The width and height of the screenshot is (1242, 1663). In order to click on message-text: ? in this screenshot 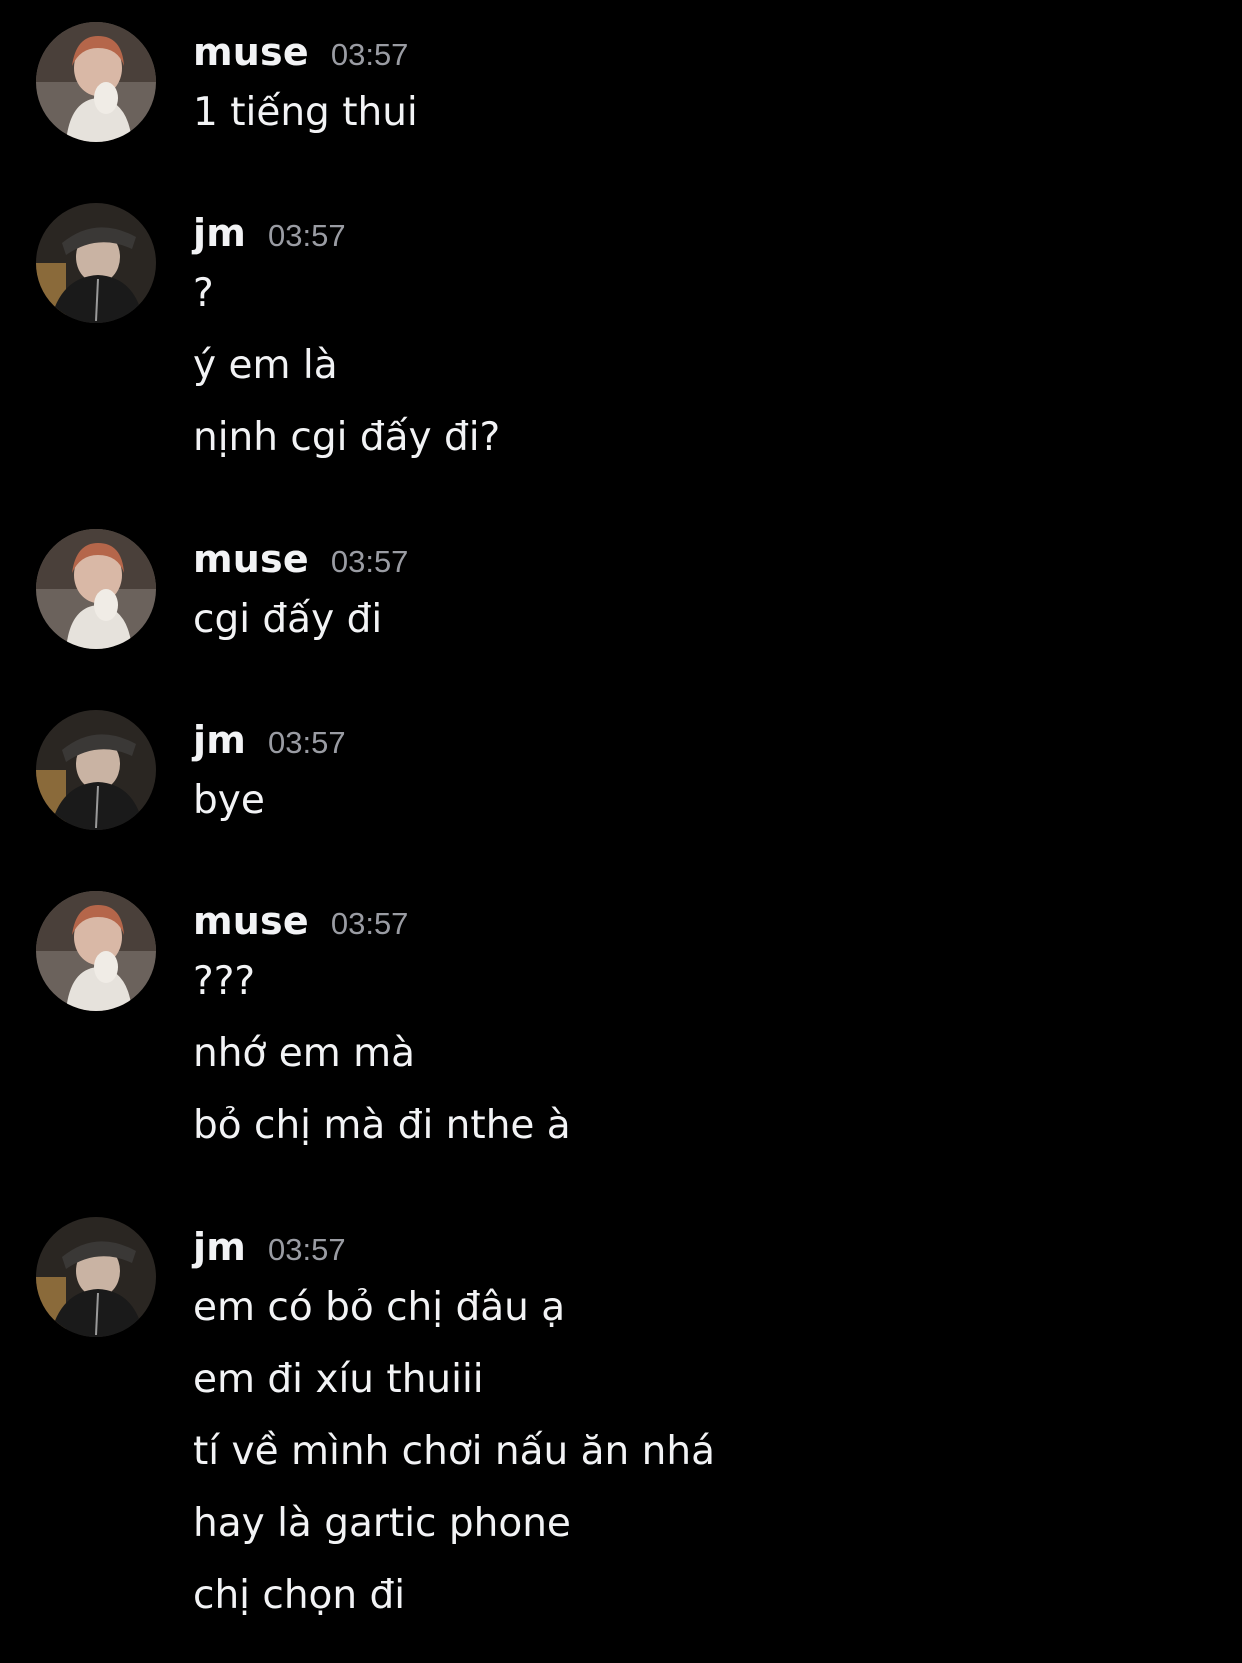, I will do `click(203, 293)`.